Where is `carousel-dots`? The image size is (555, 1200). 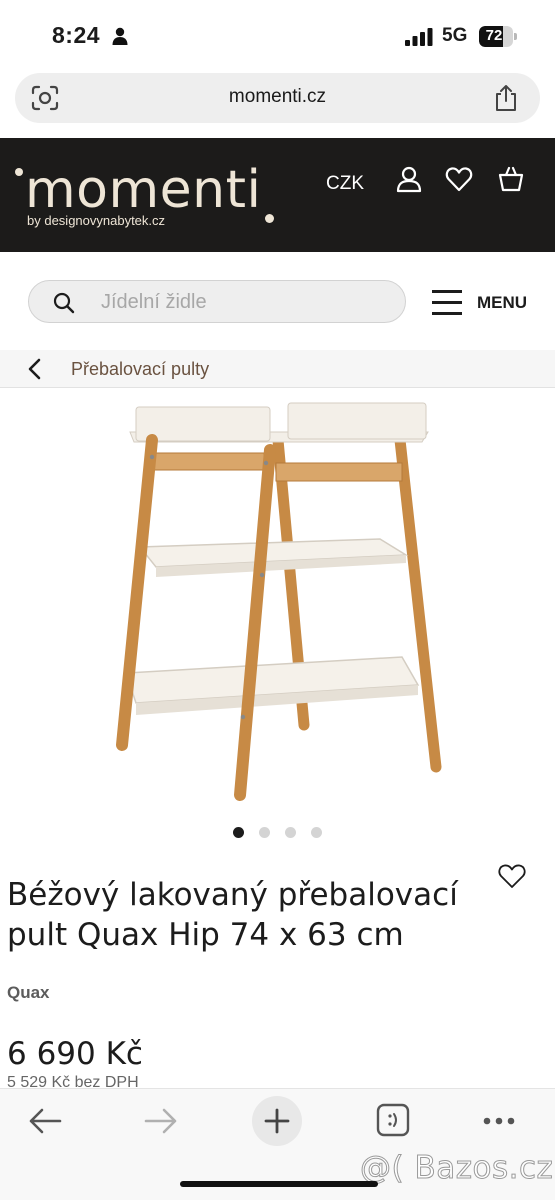
carousel-dots is located at coordinates (283, 833).